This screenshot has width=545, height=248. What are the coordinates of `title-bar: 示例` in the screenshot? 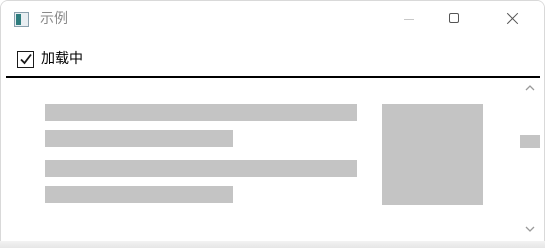 It's located at (272, 19).